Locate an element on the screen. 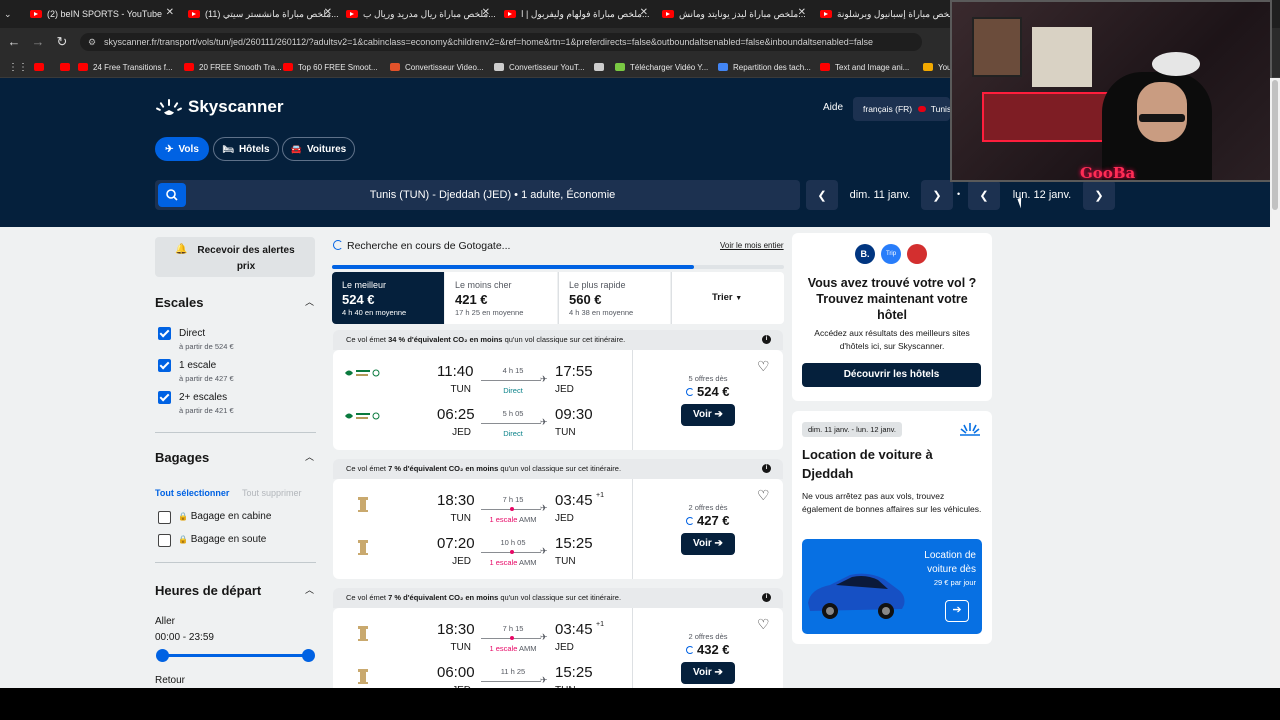 This screenshot has width=1280, height=720. brand-name: Skyscanner is located at coordinates (236, 106).